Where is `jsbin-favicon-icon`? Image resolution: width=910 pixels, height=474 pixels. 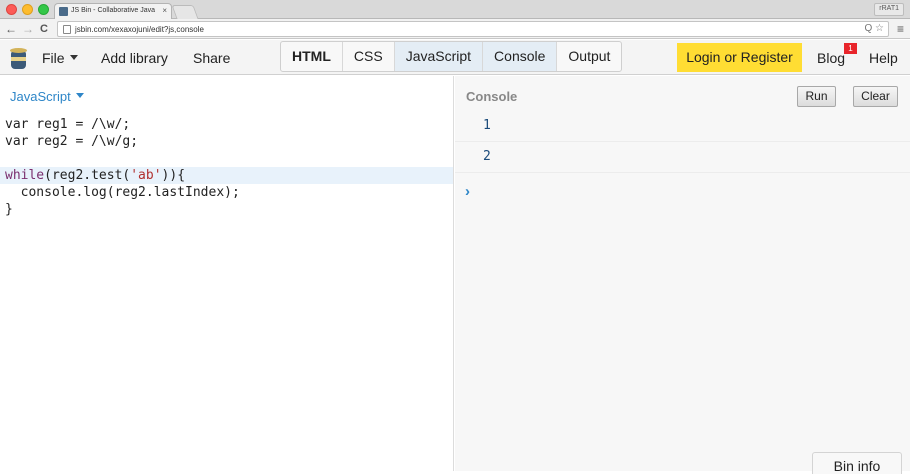 jsbin-favicon-icon is located at coordinates (63, 11).